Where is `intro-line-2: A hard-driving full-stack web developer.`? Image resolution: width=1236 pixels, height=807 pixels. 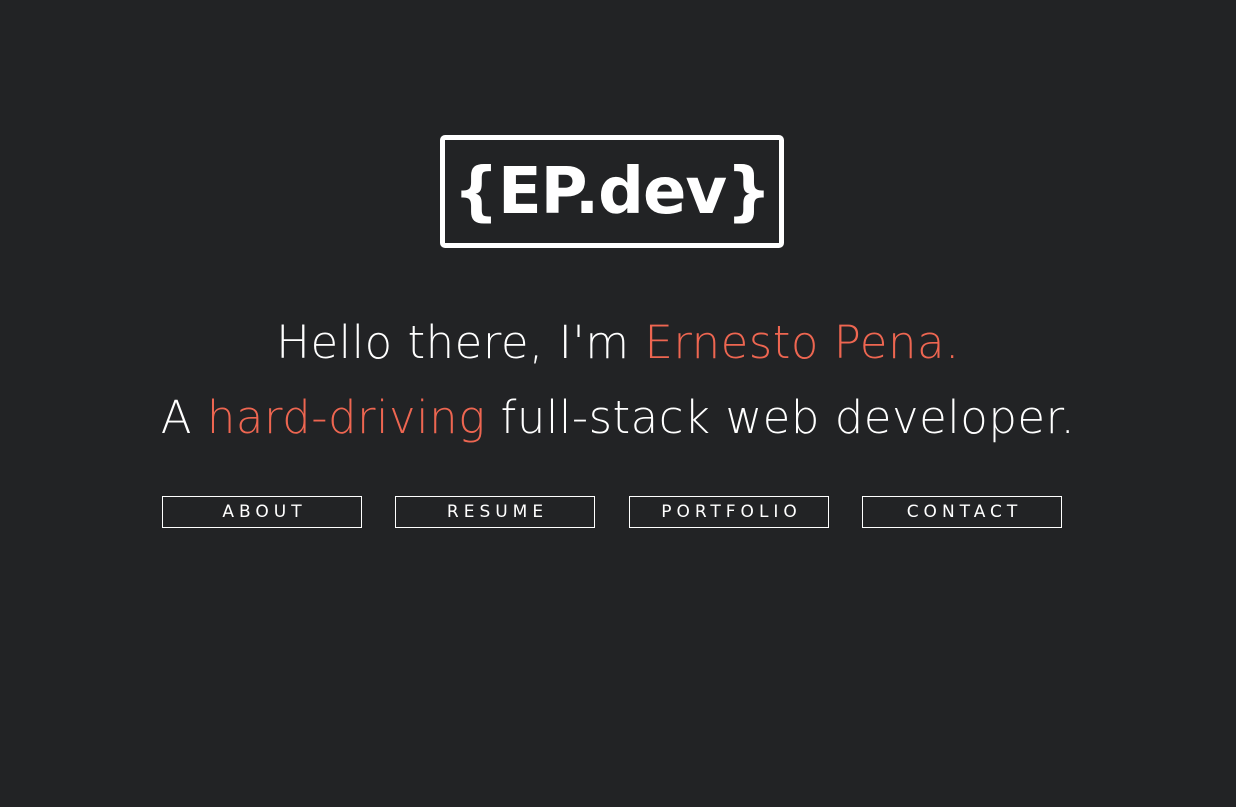
intro-line-2: A hard-driving full-stack web developer. is located at coordinates (618, 417).